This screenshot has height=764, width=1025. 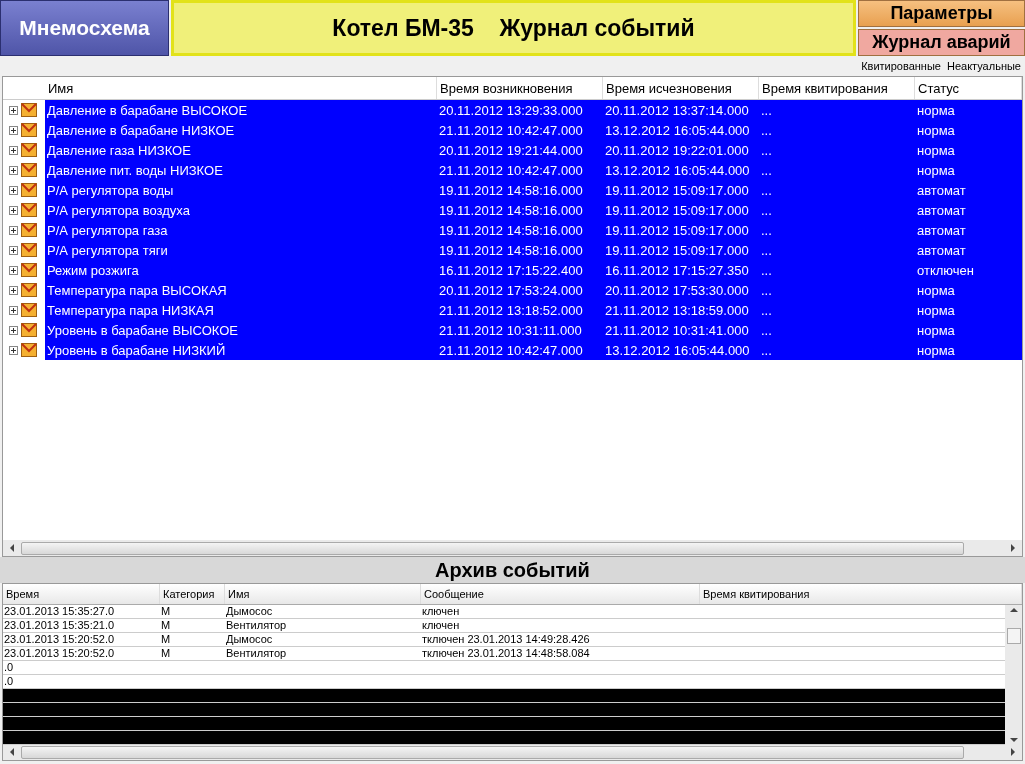 What do you see at coordinates (1013, 674) in the screenshot?
I see `vertical-scrollbar` at bounding box center [1013, 674].